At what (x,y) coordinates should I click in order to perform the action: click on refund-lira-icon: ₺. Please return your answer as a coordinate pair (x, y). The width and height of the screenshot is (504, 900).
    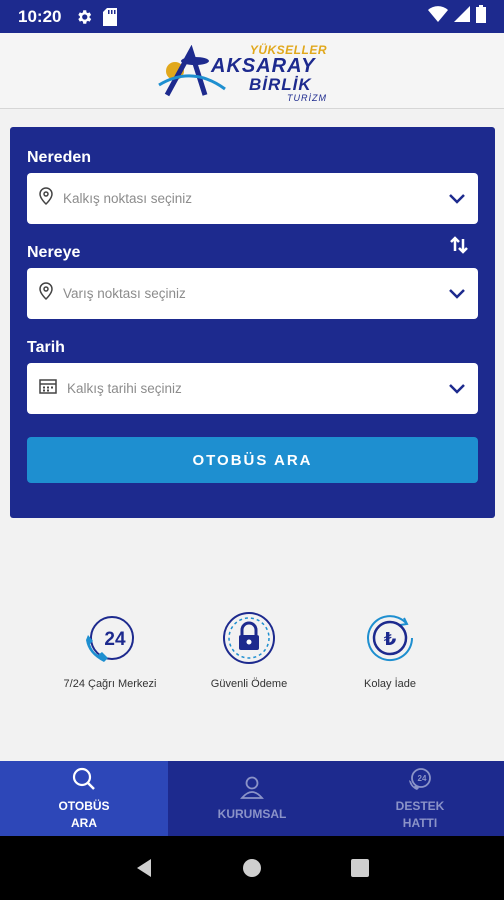
    Looking at the image, I should click on (390, 638).